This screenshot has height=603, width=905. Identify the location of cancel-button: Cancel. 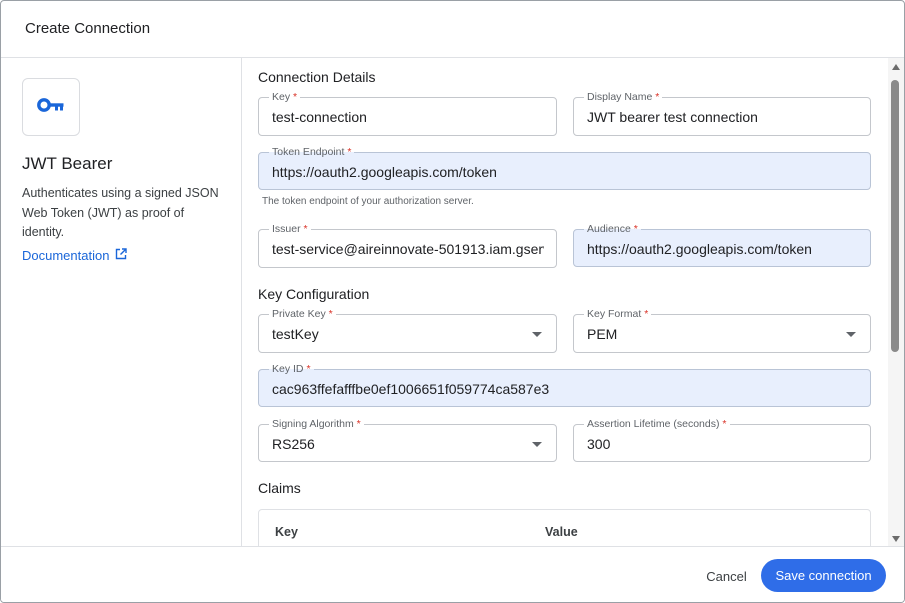
(726, 576).